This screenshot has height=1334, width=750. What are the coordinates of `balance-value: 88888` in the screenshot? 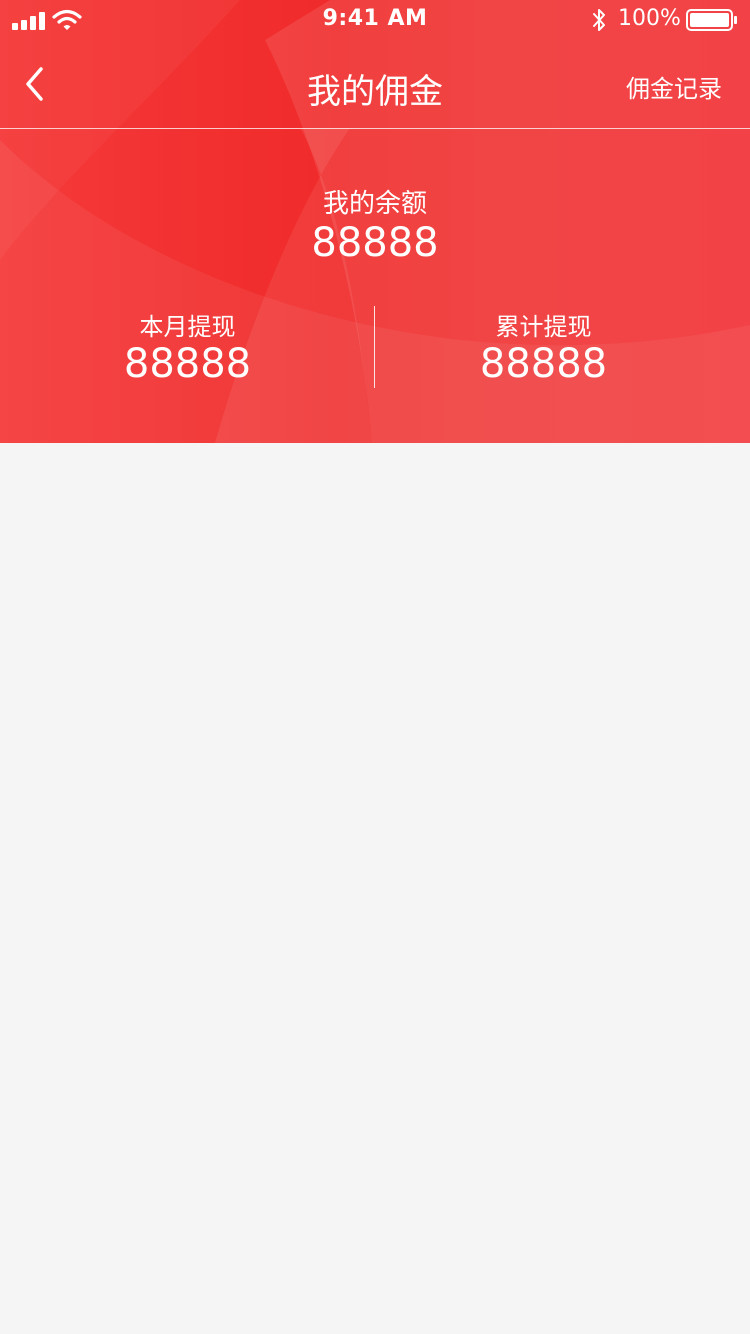 It's located at (375, 243).